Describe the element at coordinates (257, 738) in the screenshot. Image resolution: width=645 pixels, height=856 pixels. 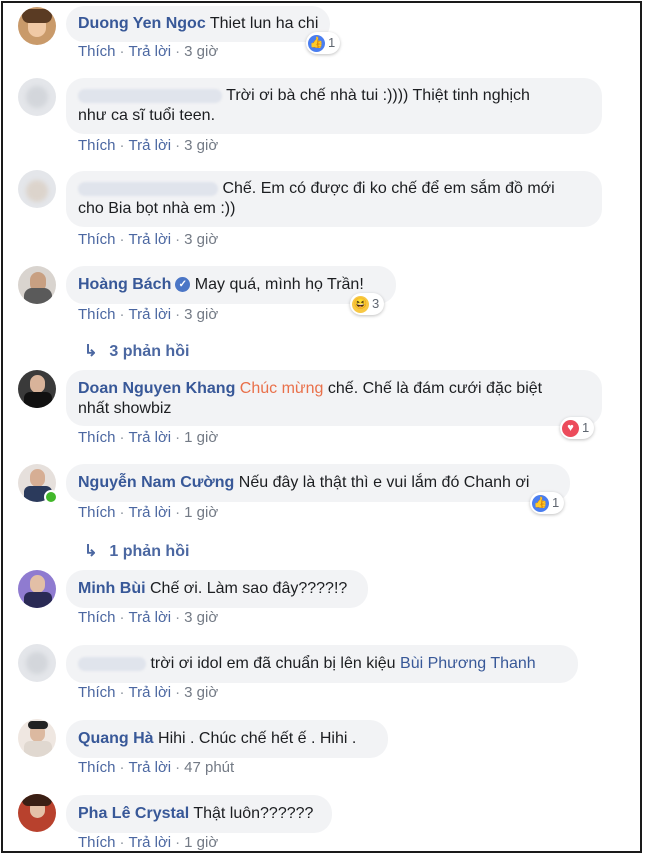
I see `comment-text: Hihi . Chúc chế hết ế . Hihi .` at that location.